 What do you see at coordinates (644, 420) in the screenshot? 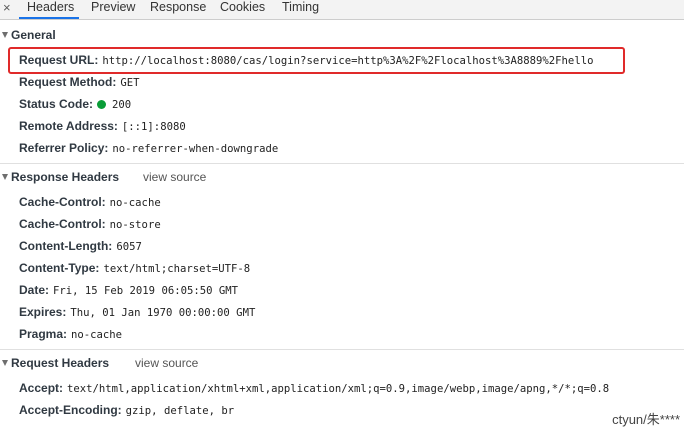
I see `watermark-text: ctyun/朱****` at bounding box center [644, 420].